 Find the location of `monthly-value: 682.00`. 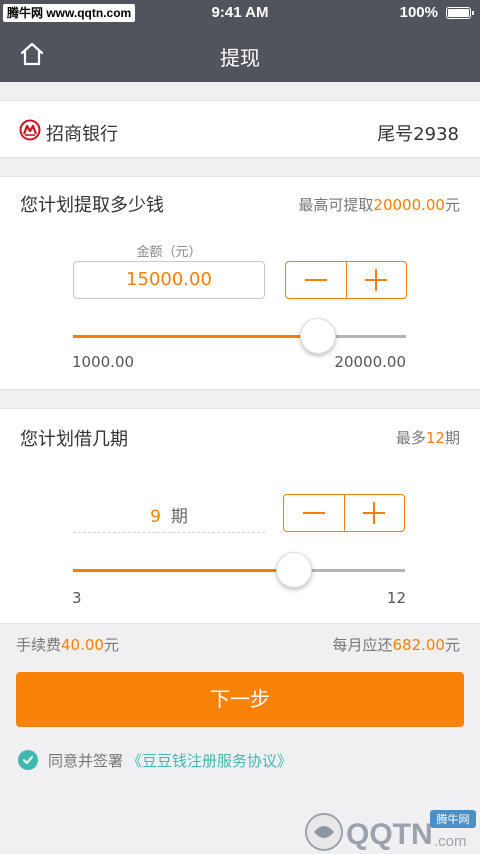

monthly-value: 682.00 is located at coordinates (418, 645).